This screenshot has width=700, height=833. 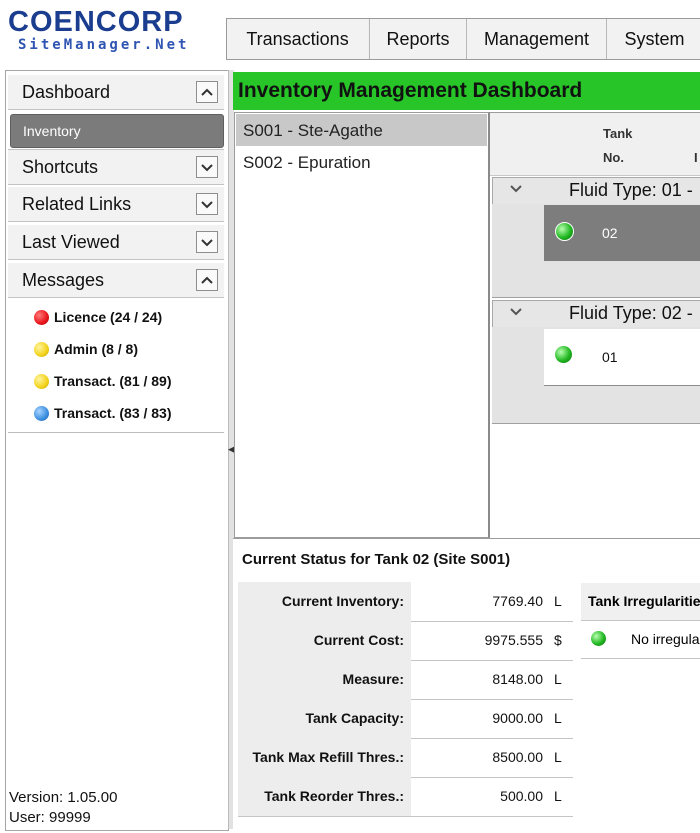 What do you see at coordinates (517, 601) in the screenshot?
I see `status-value: 7769.40` at bounding box center [517, 601].